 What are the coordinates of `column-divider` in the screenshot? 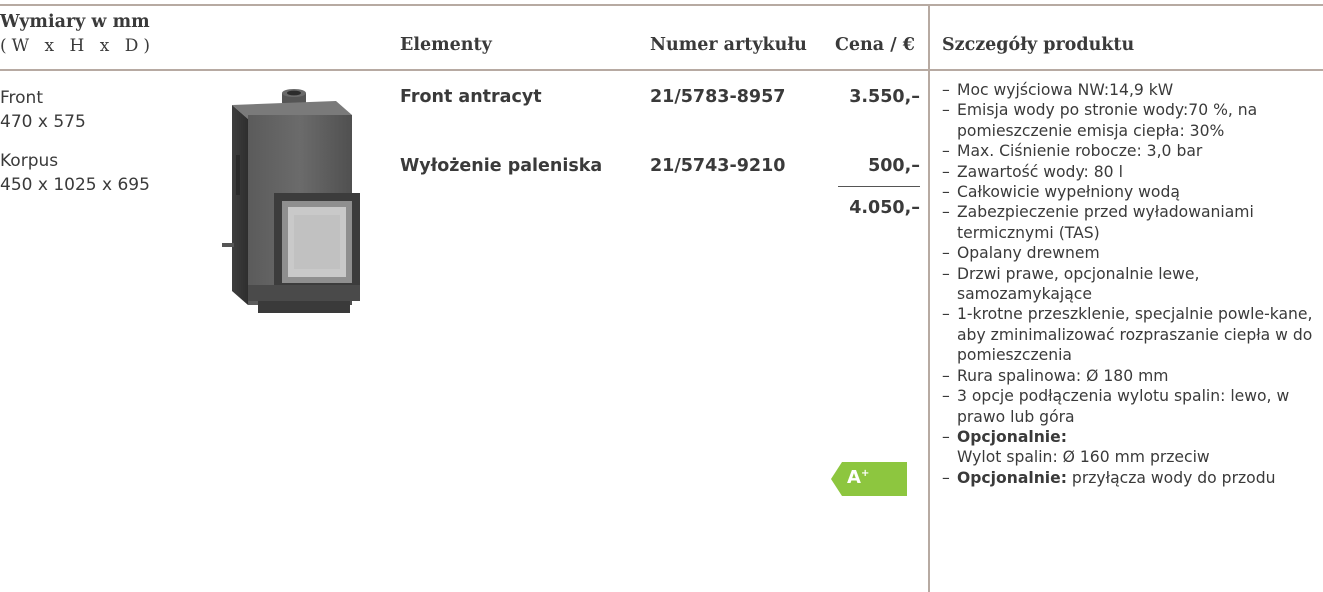 It's located at (929, 298).